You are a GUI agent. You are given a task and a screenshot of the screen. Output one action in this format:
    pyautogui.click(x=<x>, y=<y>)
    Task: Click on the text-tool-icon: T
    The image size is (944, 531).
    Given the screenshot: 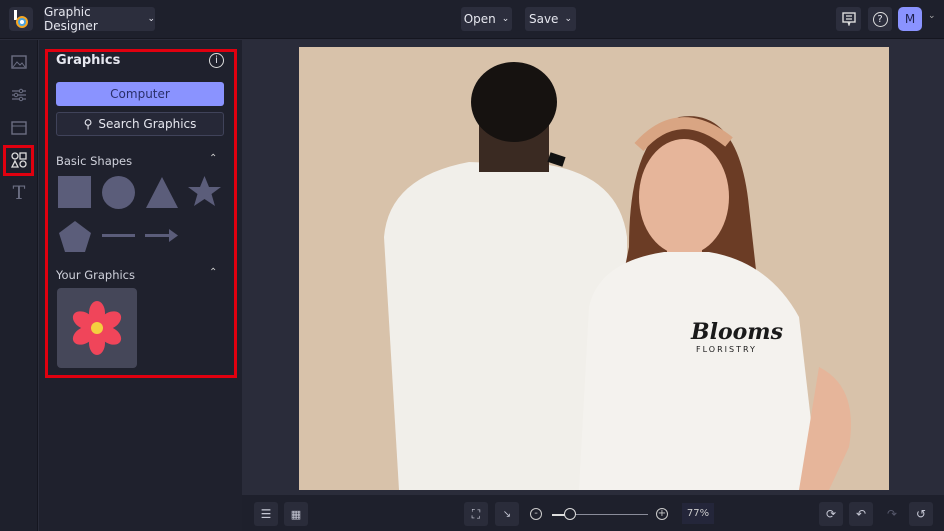 What is the action you would take?
    pyautogui.click(x=19, y=193)
    